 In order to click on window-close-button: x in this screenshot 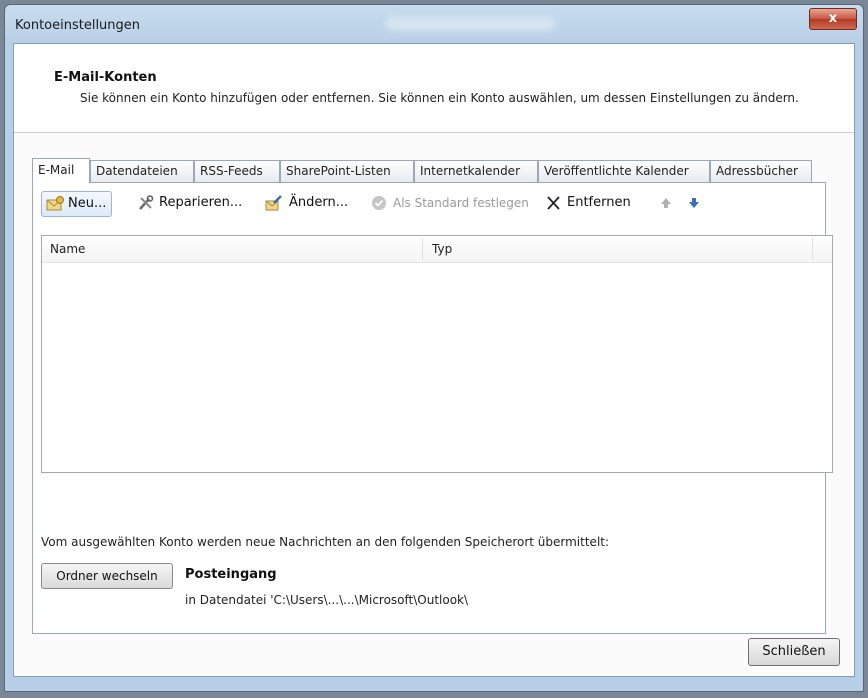, I will do `click(833, 19)`.